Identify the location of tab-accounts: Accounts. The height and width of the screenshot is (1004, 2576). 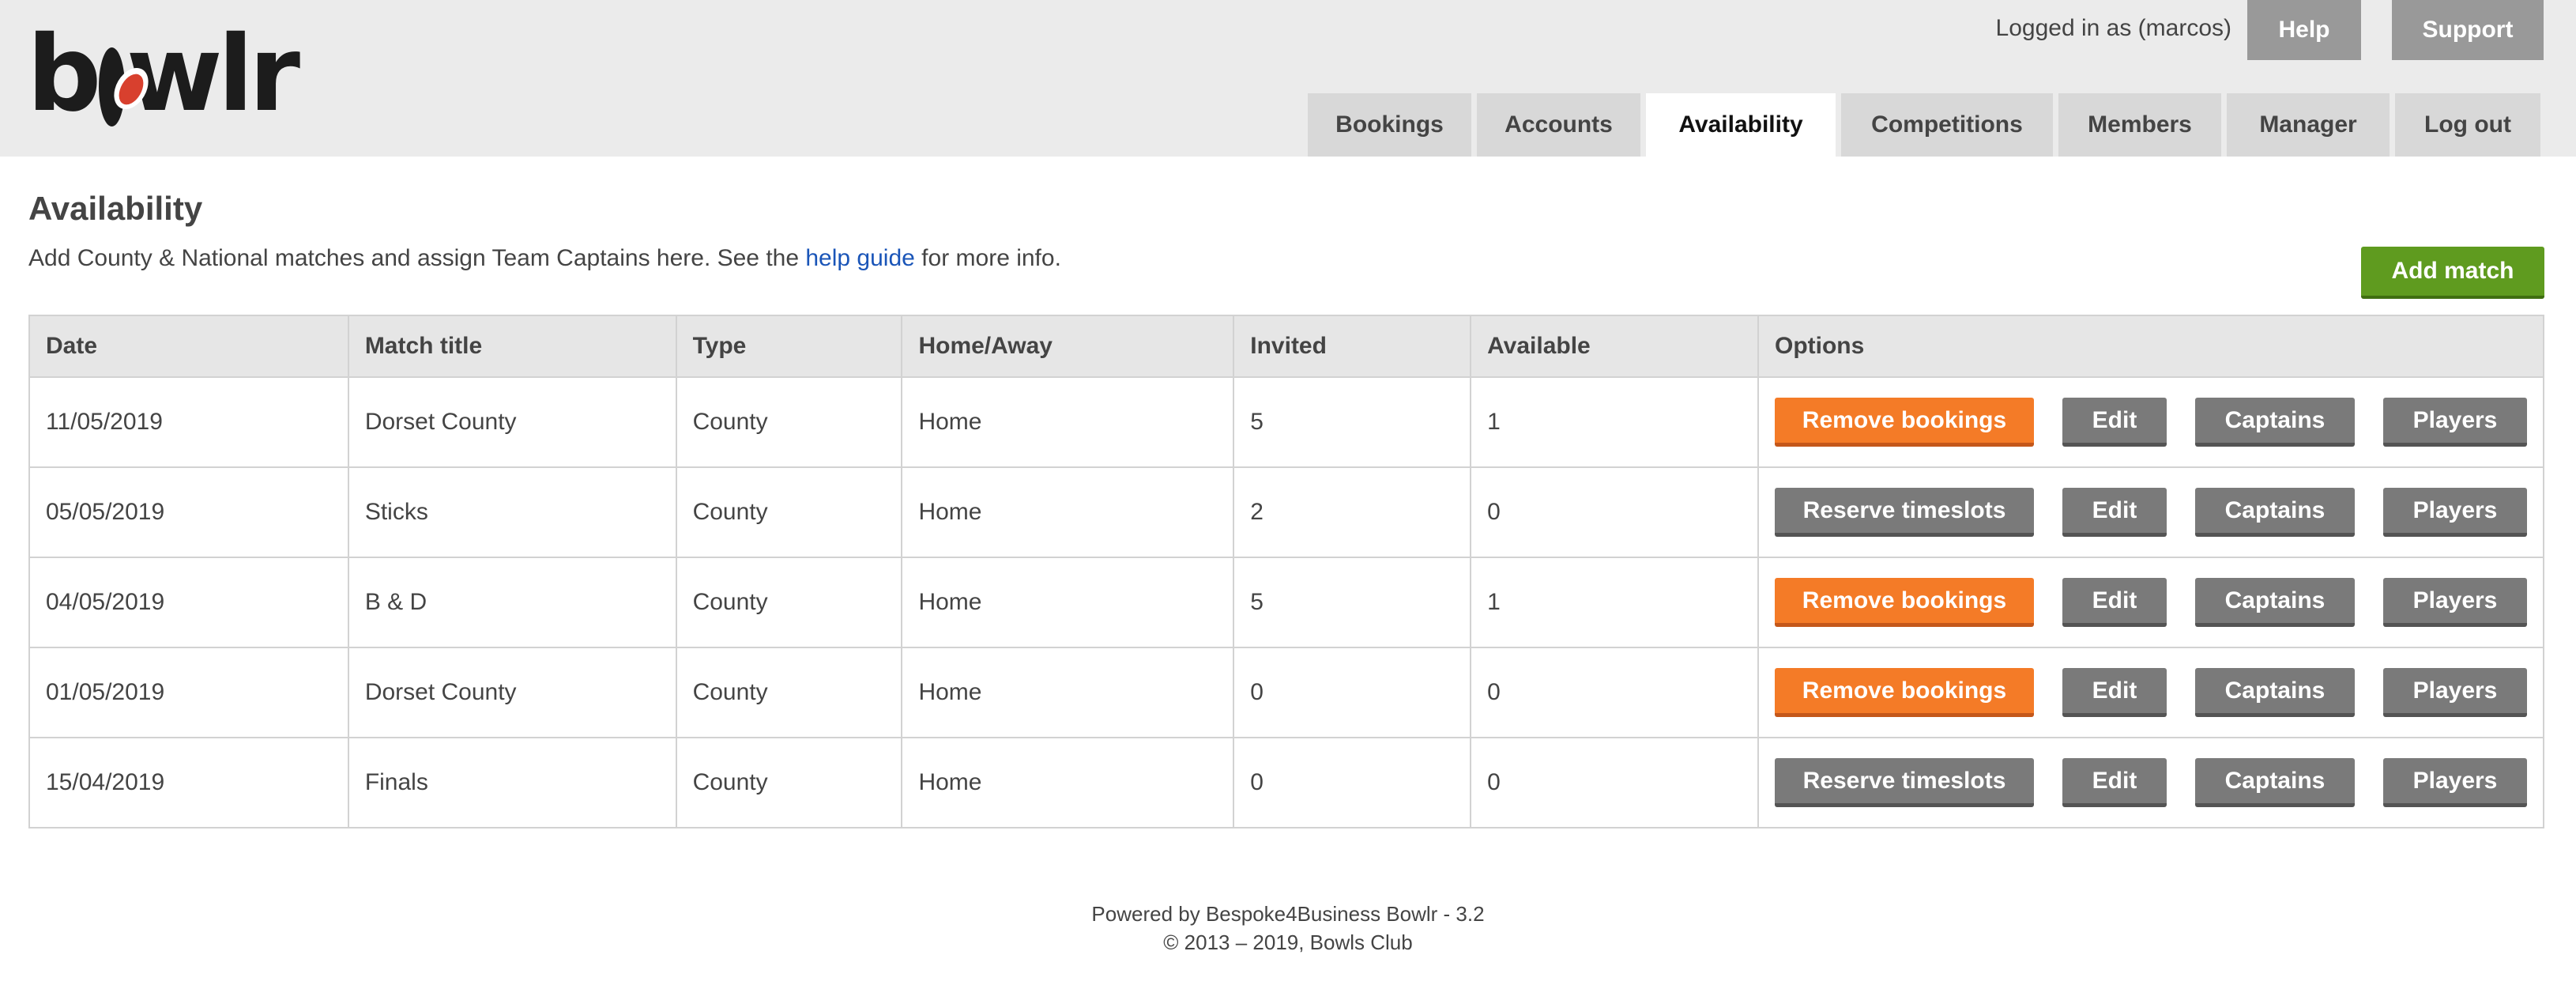
(1558, 125).